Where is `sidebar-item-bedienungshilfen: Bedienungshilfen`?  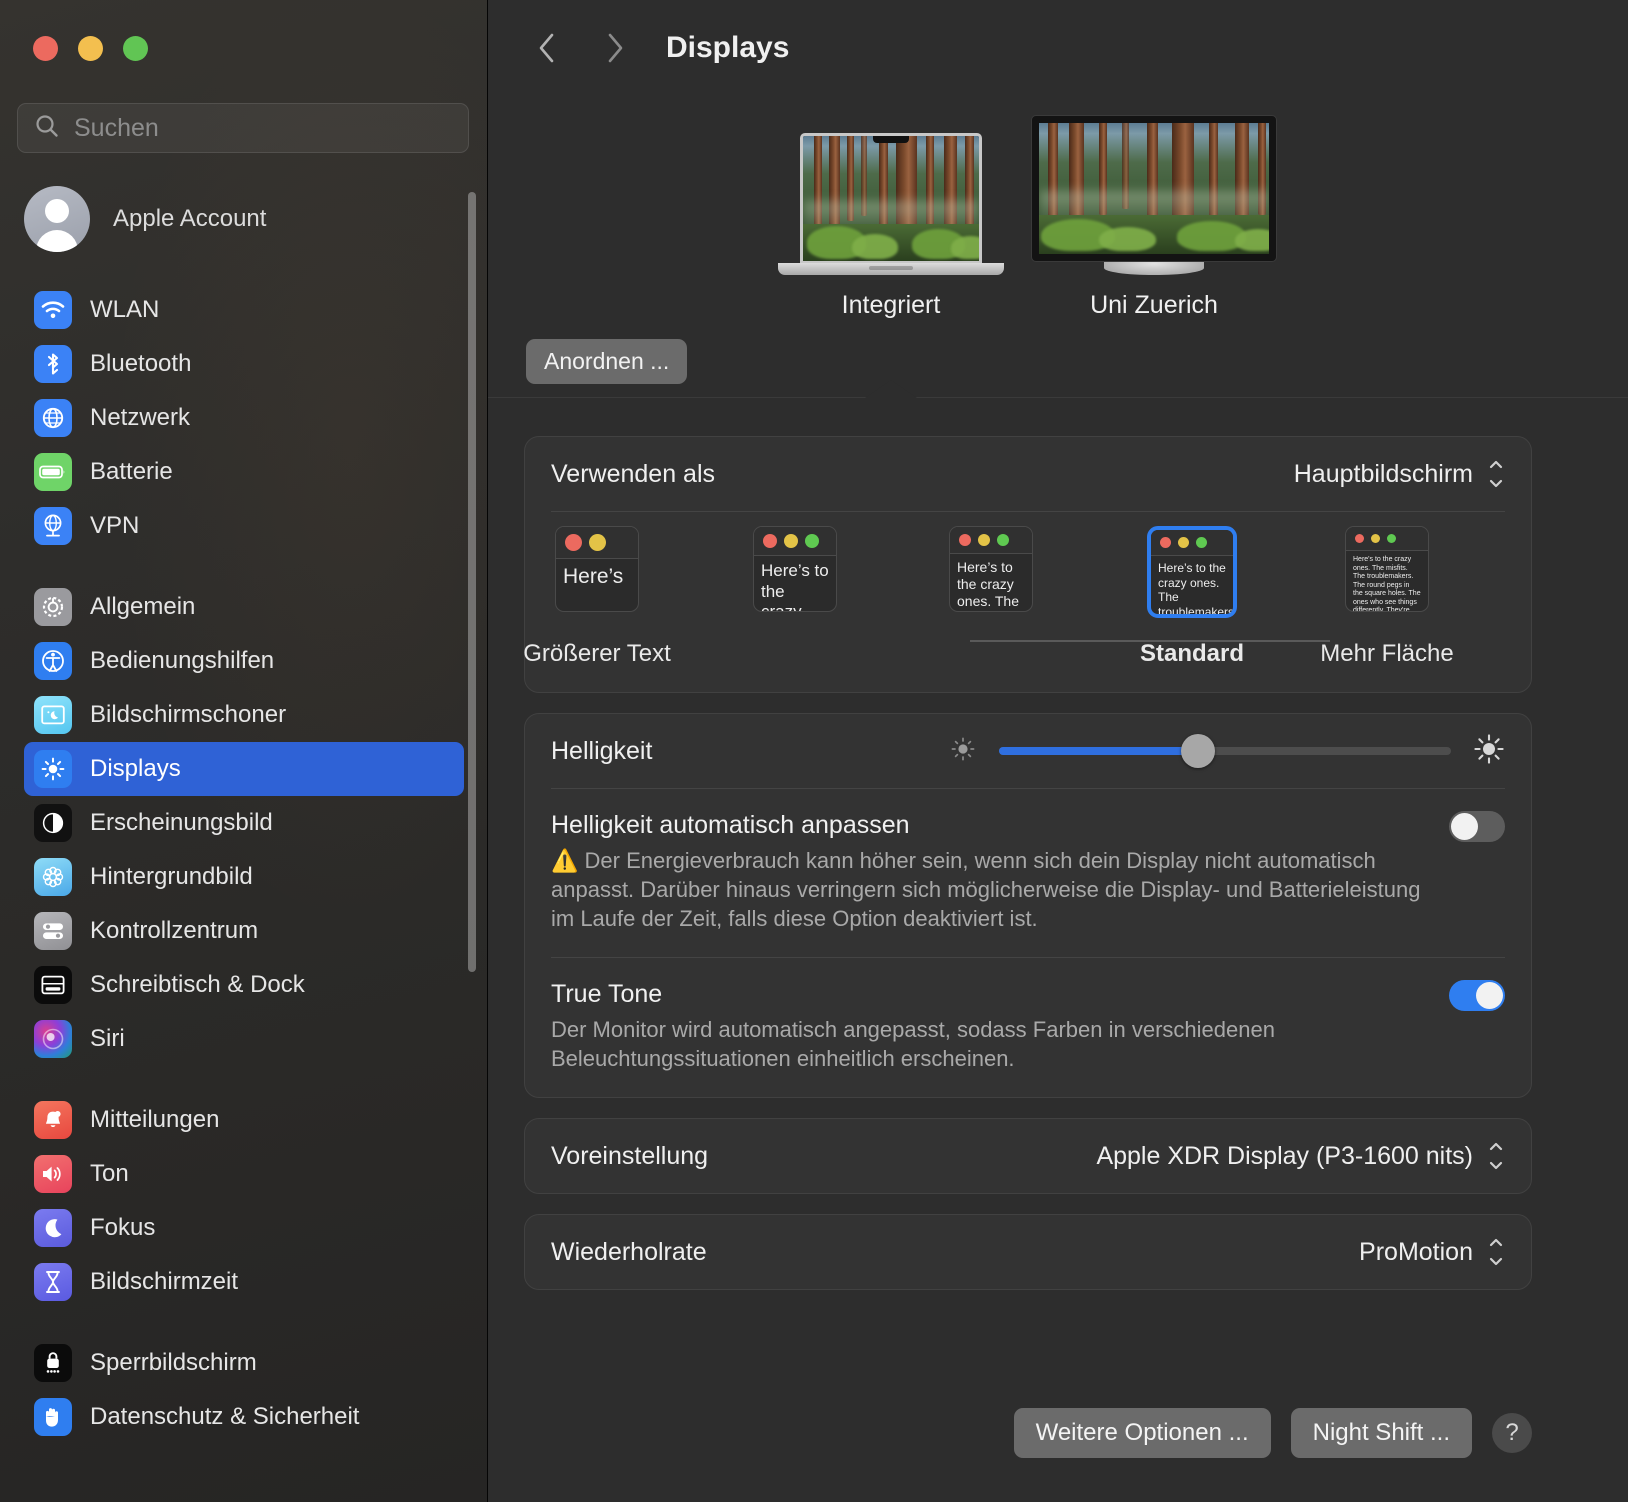
sidebar-item-bedienungshilfen: Bedienungshilfen is located at coordinates (244, 661).